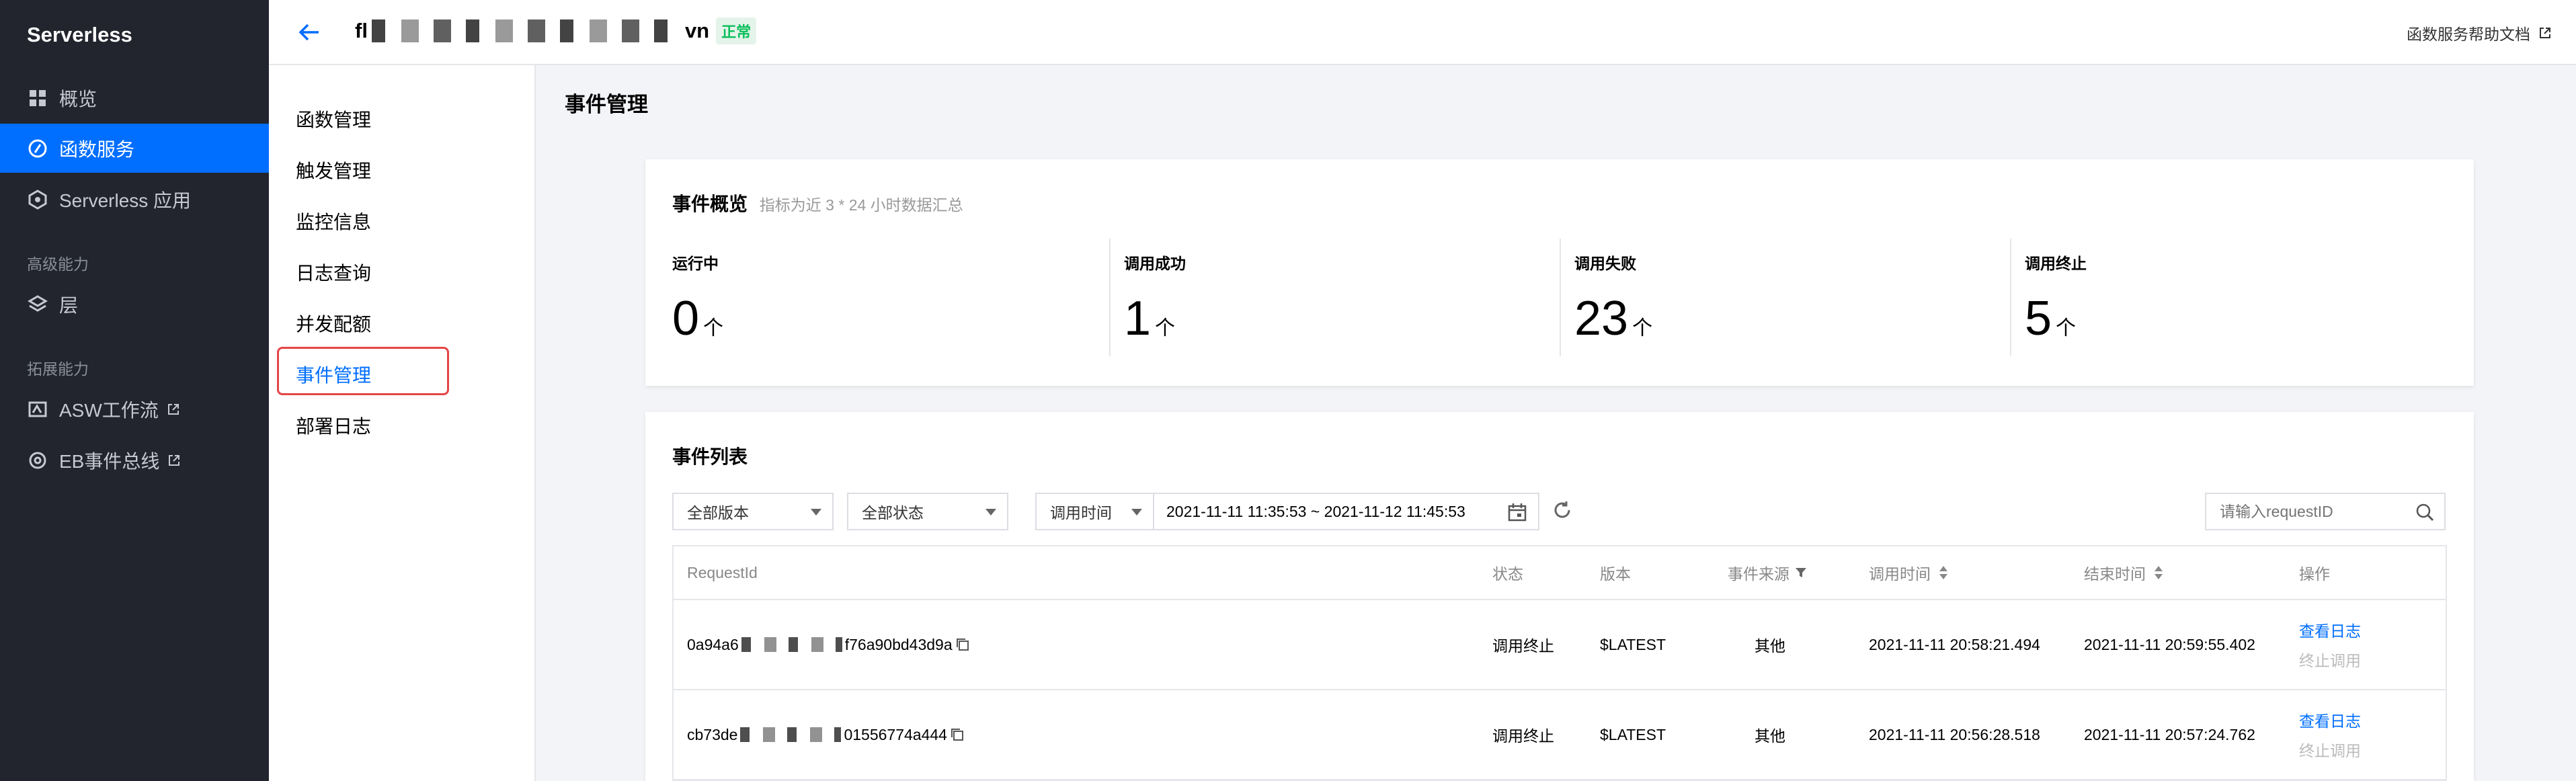 The image size is (2576, 781). I want to click on sidebar-item-function-service: 函数服务, so click(134, 148).